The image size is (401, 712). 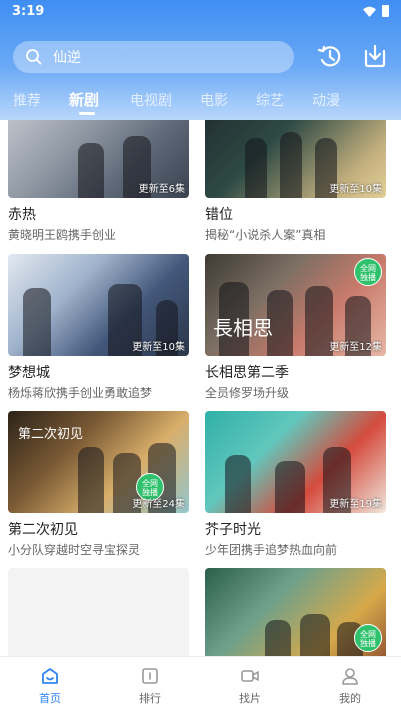 I want to click on tab-new-drama: 新剧, so click(x=84, y=99).